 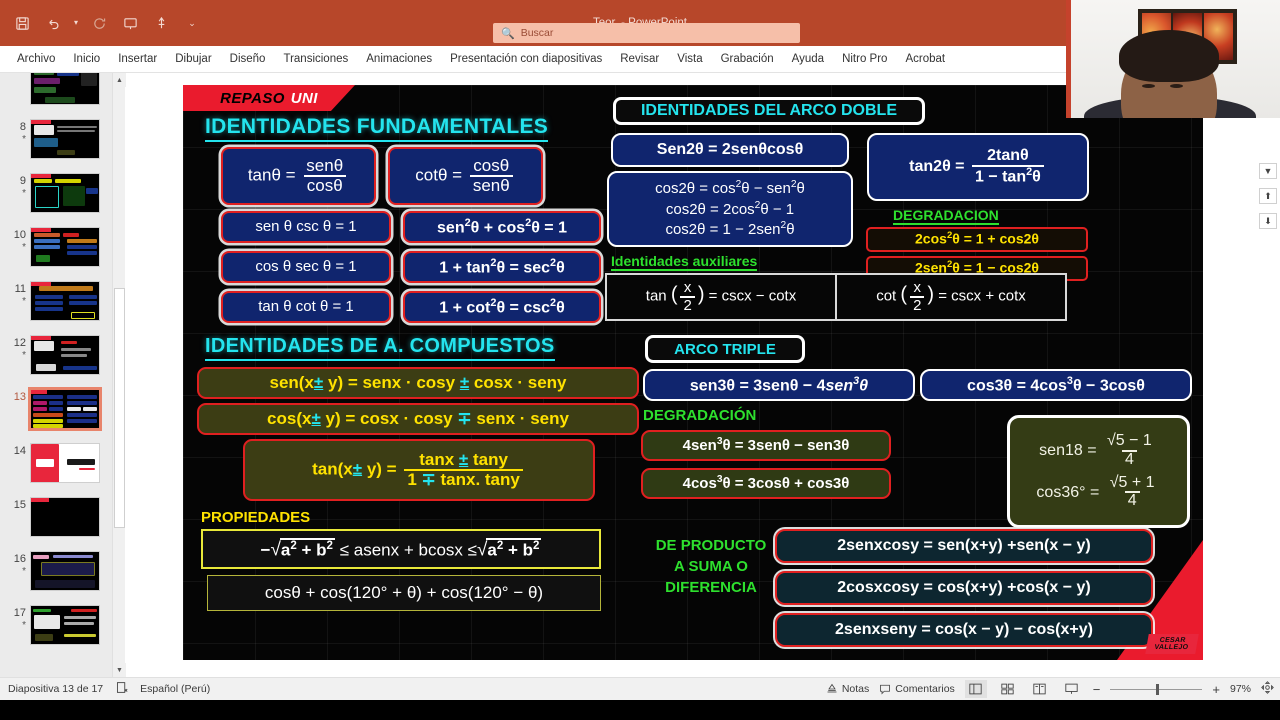 What do you see at coordinates (639, 59) in the screenshot?
I see `tab-revisar: Revisar` at bounding box center [639, 59].